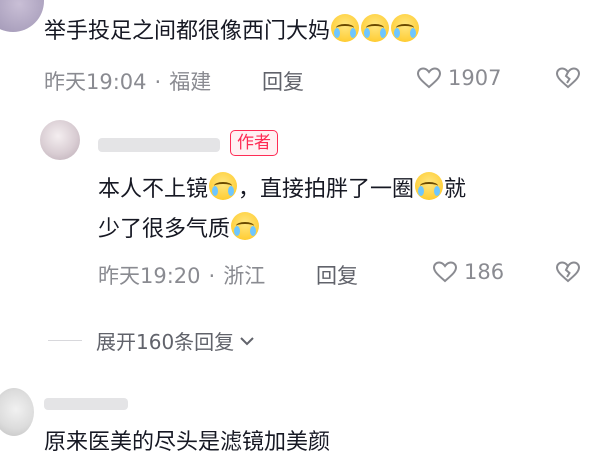 This screenshot has height=476, width=611. I want to click on like-button: 186, so click(468, 272).